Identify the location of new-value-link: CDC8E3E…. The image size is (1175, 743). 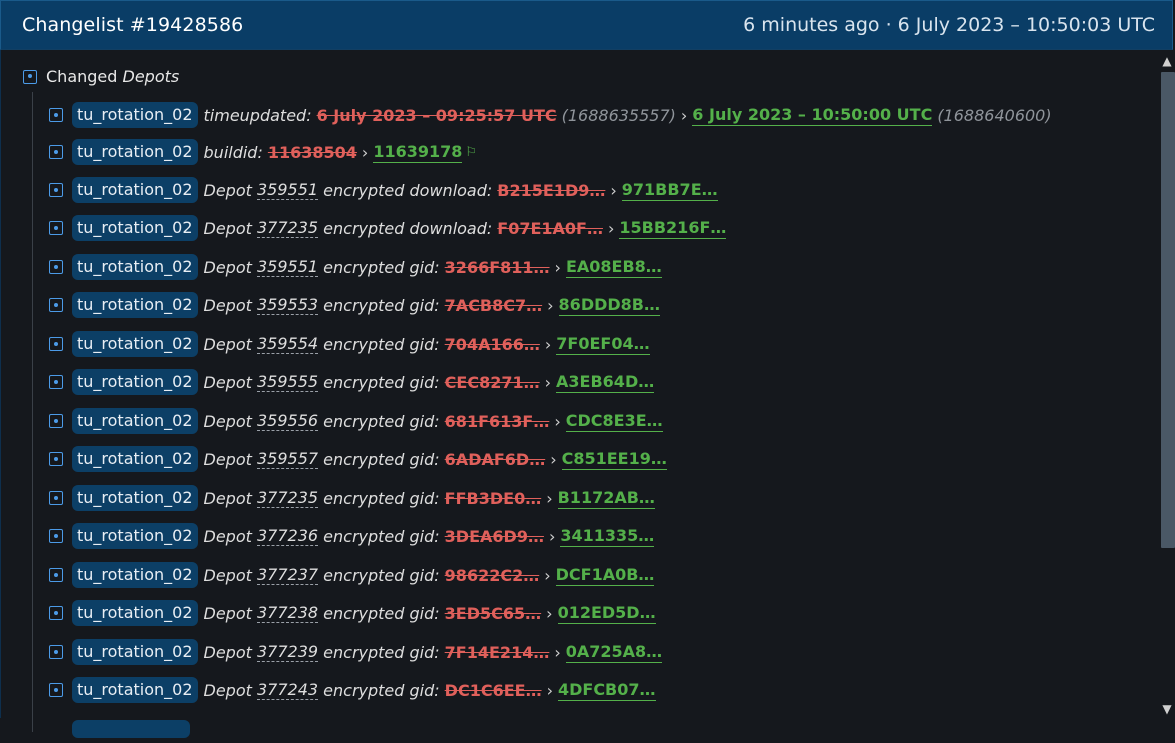
(614, 421).